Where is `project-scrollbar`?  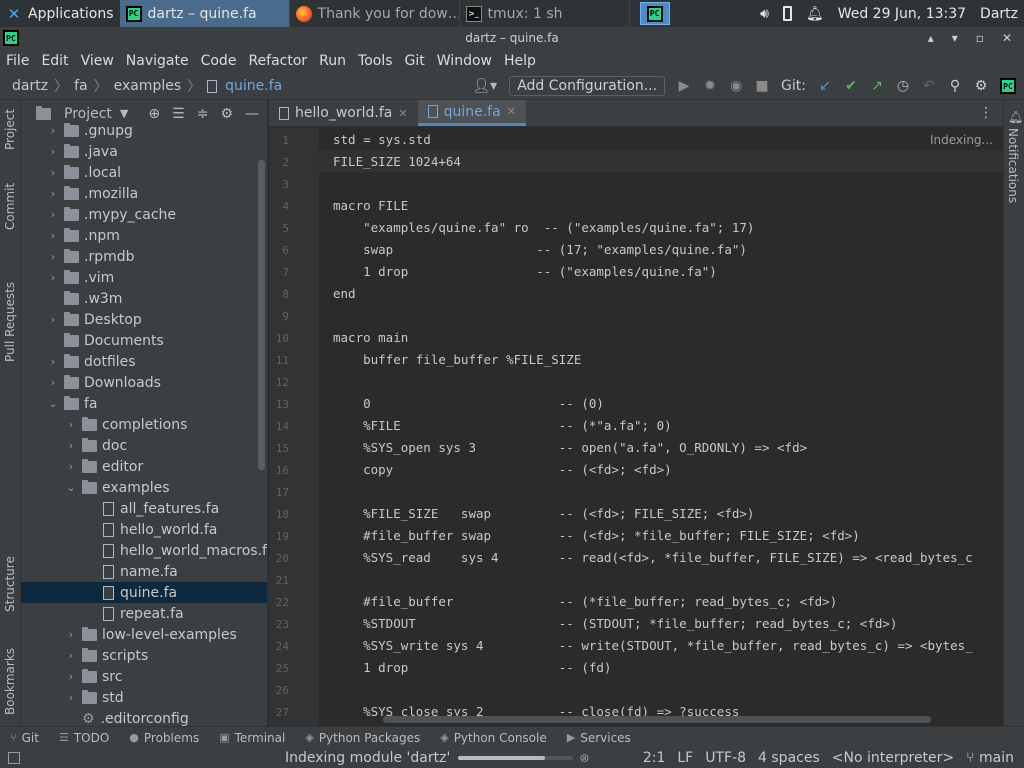
project-scrollbar is located at coordinates (261, 315).